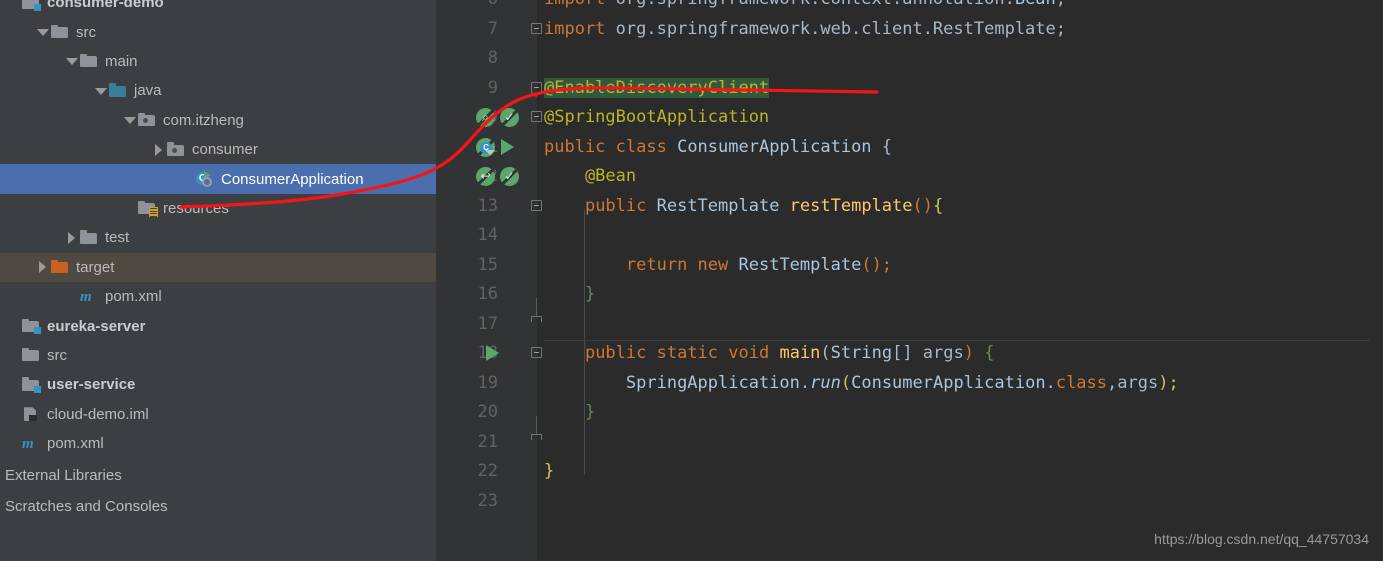  I want to click on run-application-icon, so click(507, 146).